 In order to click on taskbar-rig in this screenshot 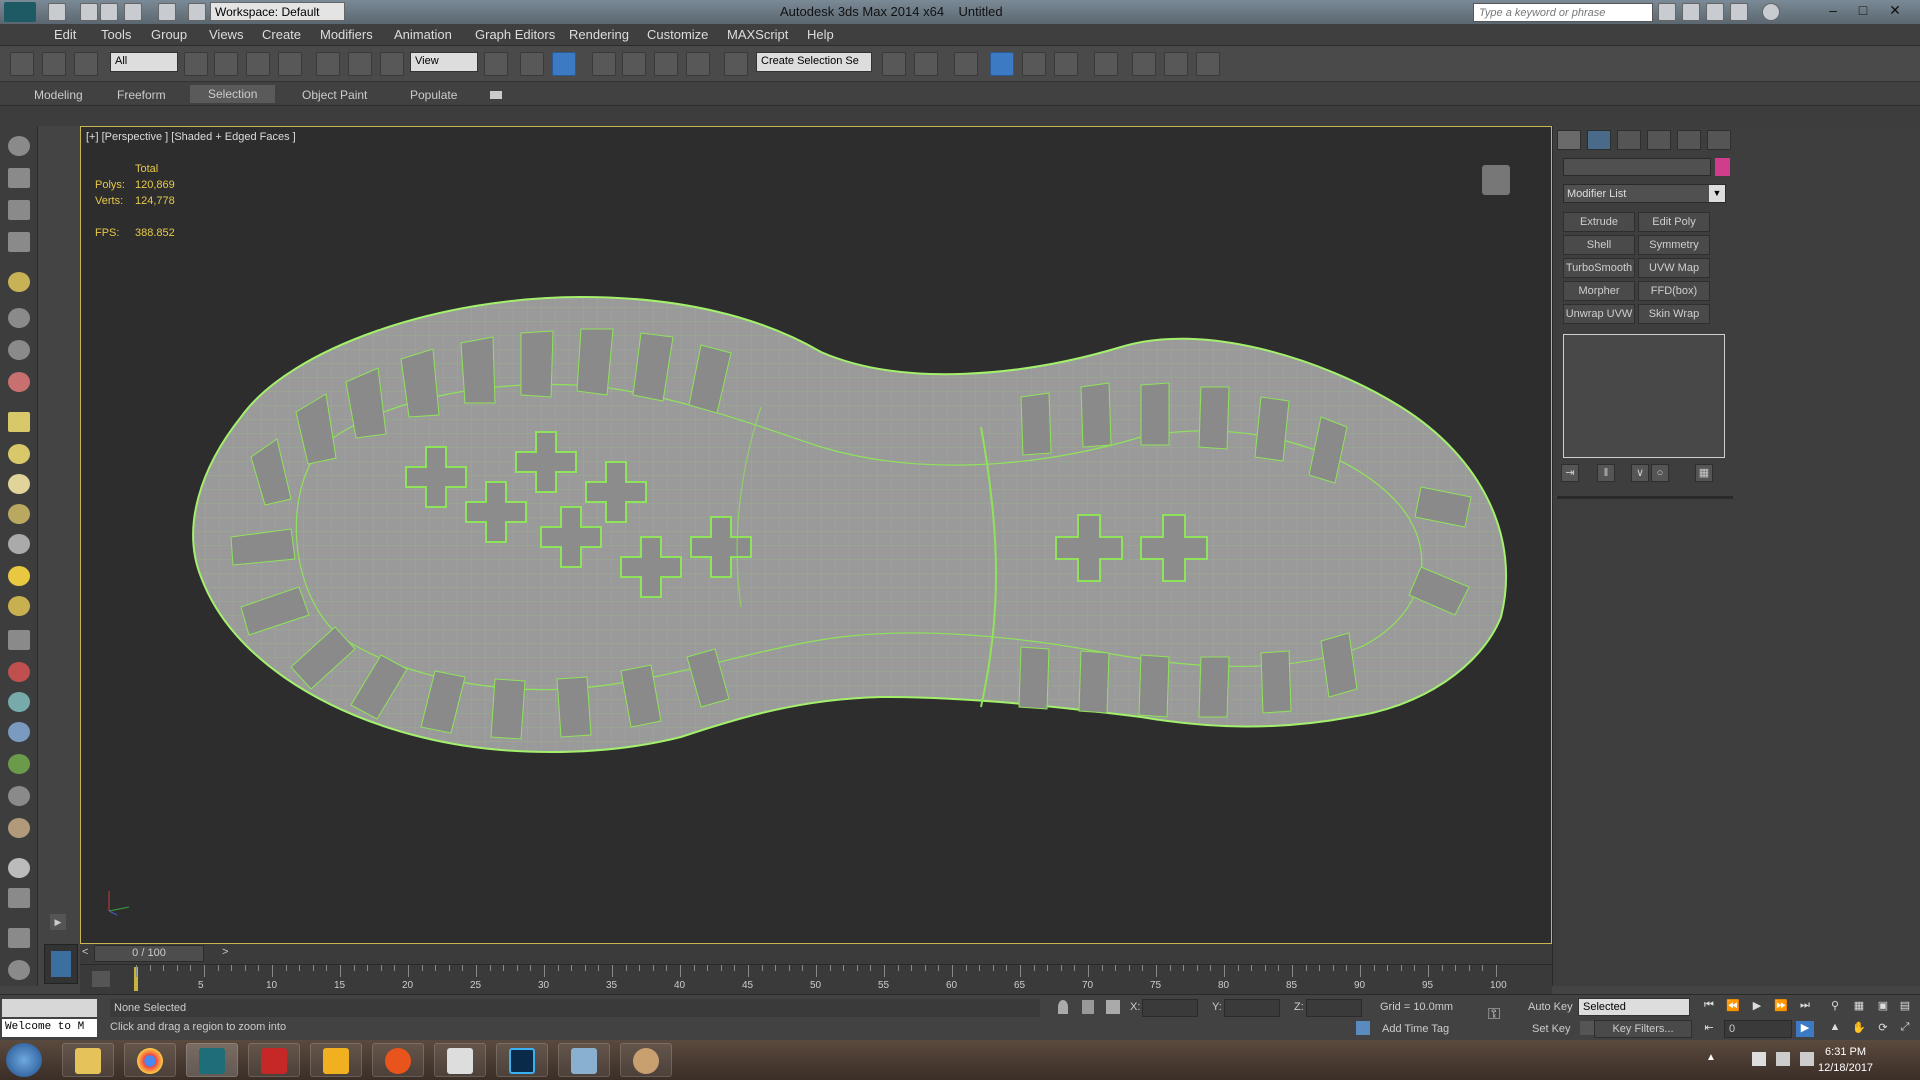, I will do `click(460, 1060)`.